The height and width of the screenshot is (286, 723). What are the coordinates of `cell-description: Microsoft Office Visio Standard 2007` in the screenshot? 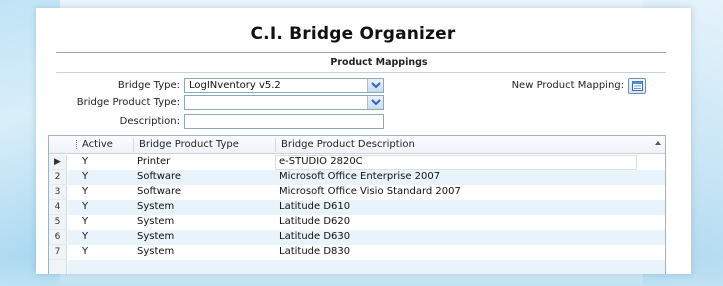 It's located at (370, 191).